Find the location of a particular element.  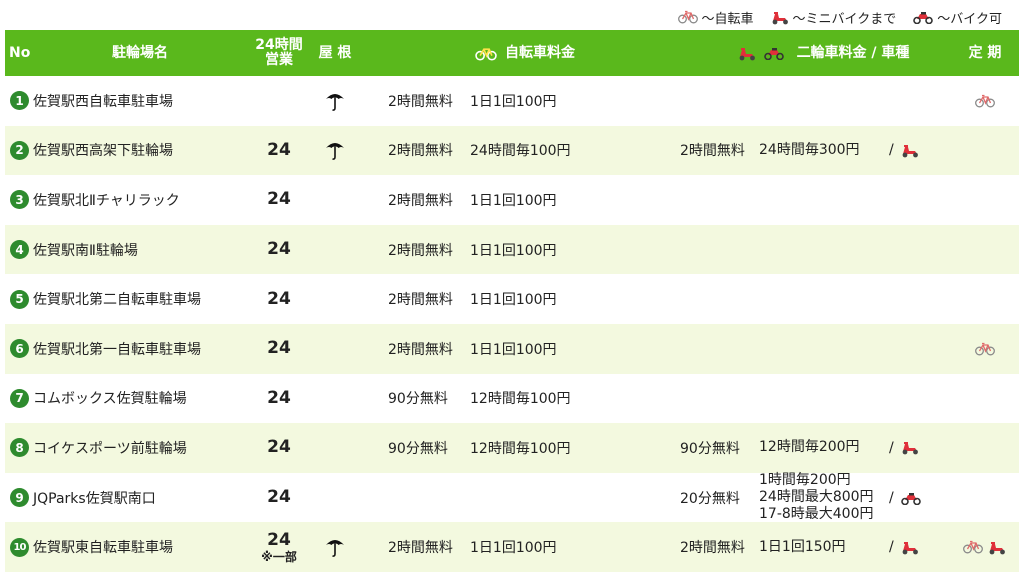

header-open24-line1: 24時間 is located at coordinates (279, 45).